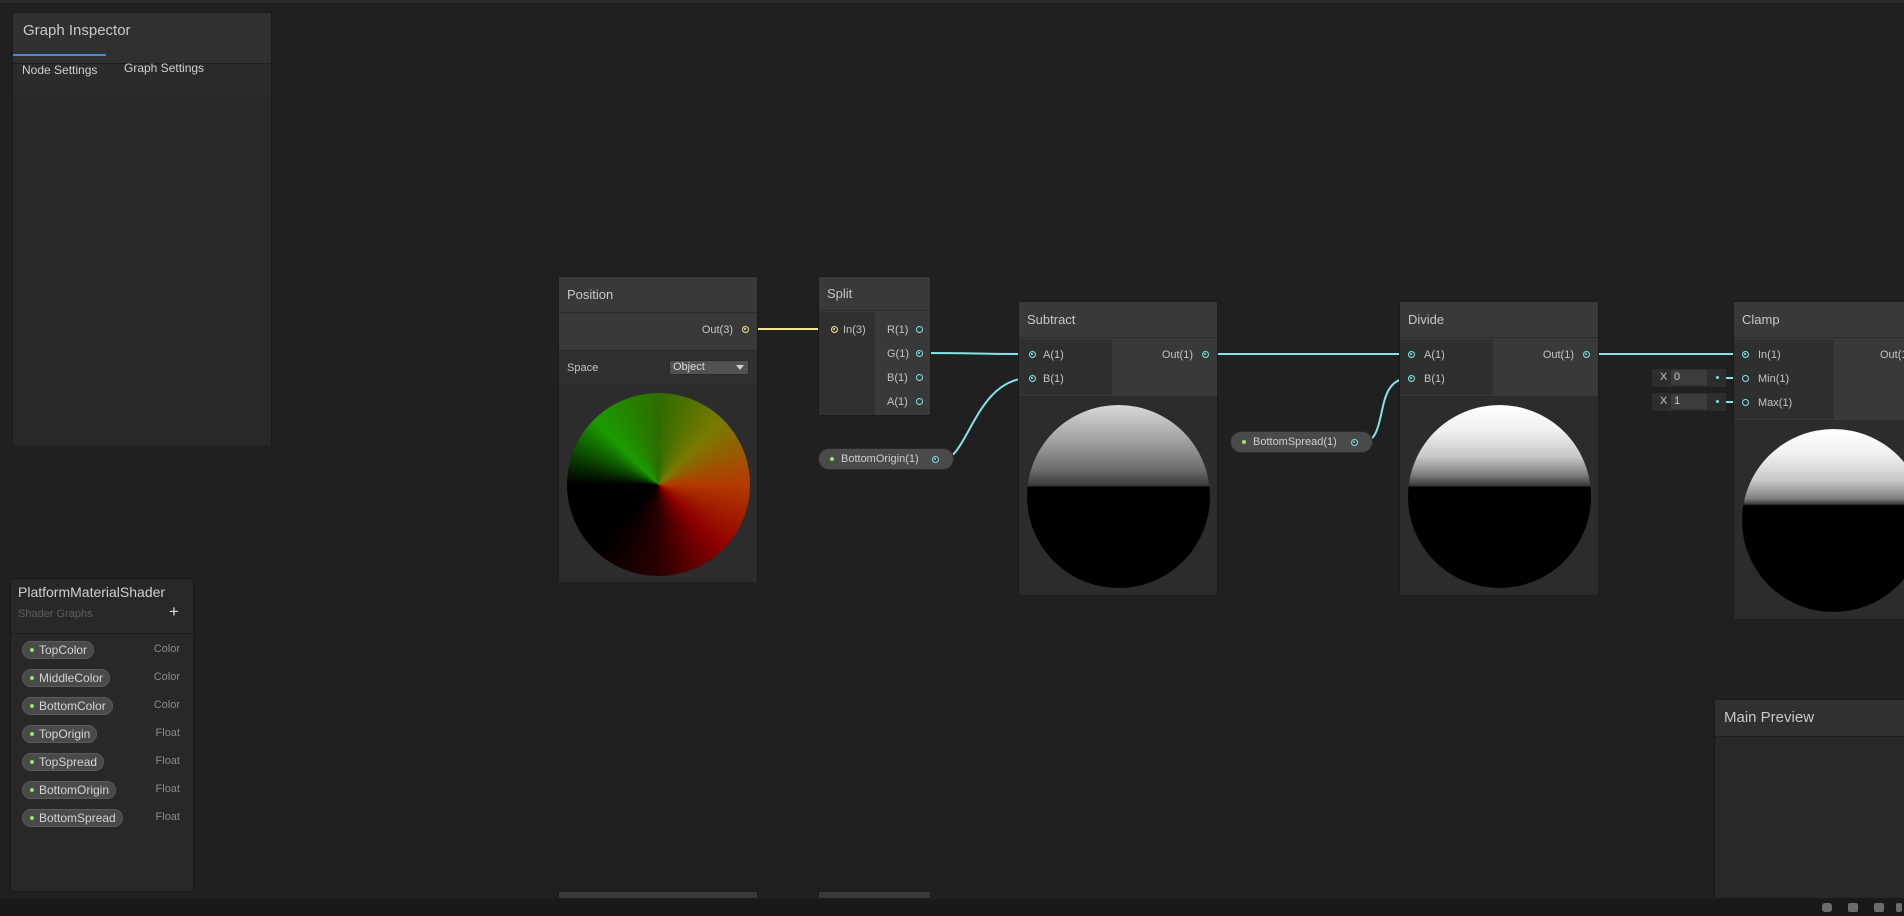 This screenshot has height=916, width=1904. I want to click on clamp-preview-sphere, so click(1823, 520).